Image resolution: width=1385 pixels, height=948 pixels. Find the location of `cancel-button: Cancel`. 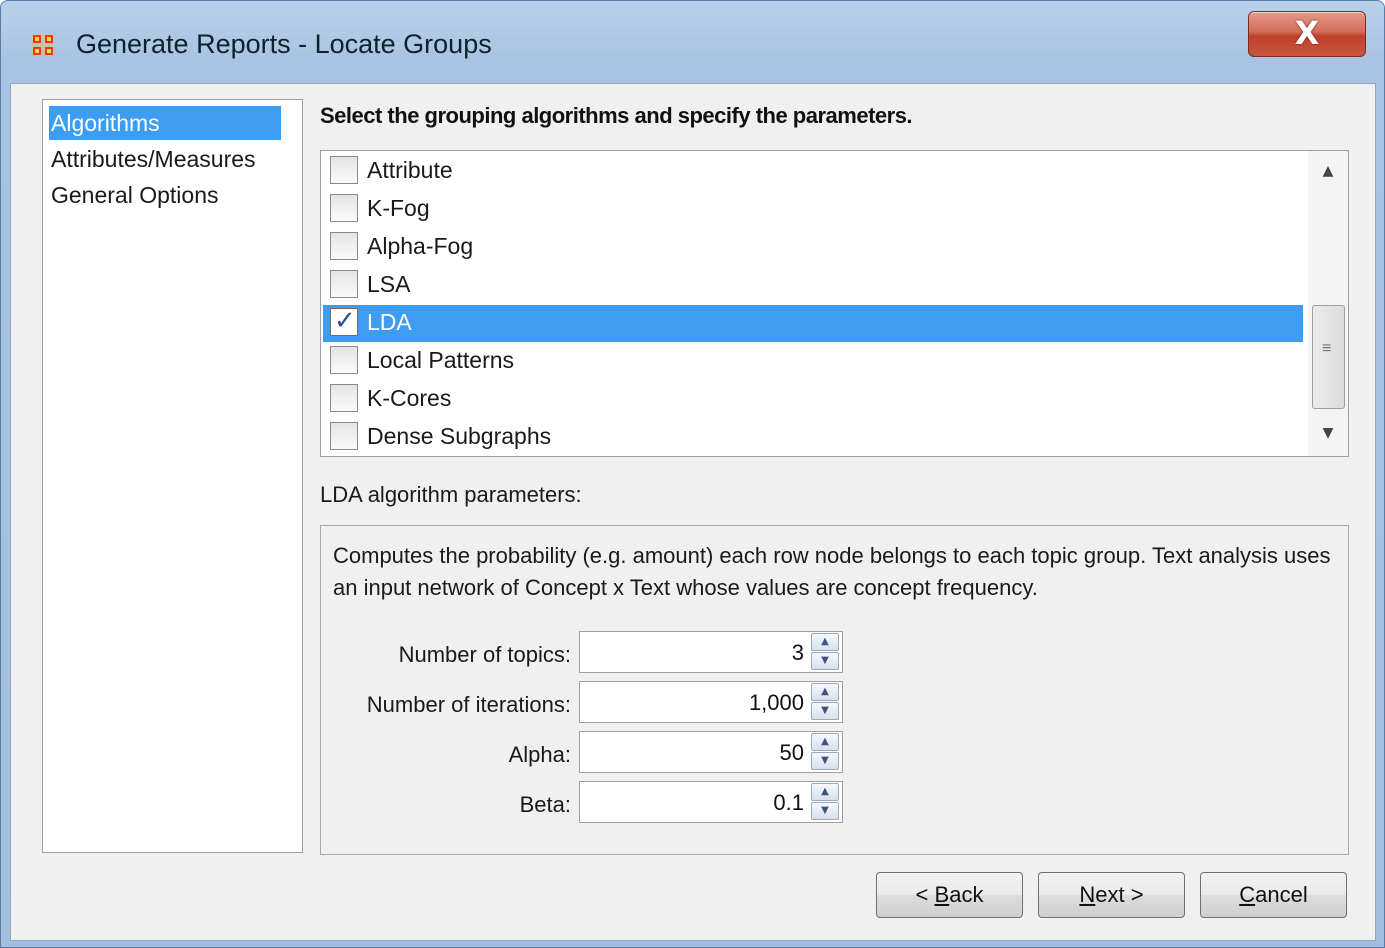

cancel-button: Cancel is located at coordinates (1273, 895).